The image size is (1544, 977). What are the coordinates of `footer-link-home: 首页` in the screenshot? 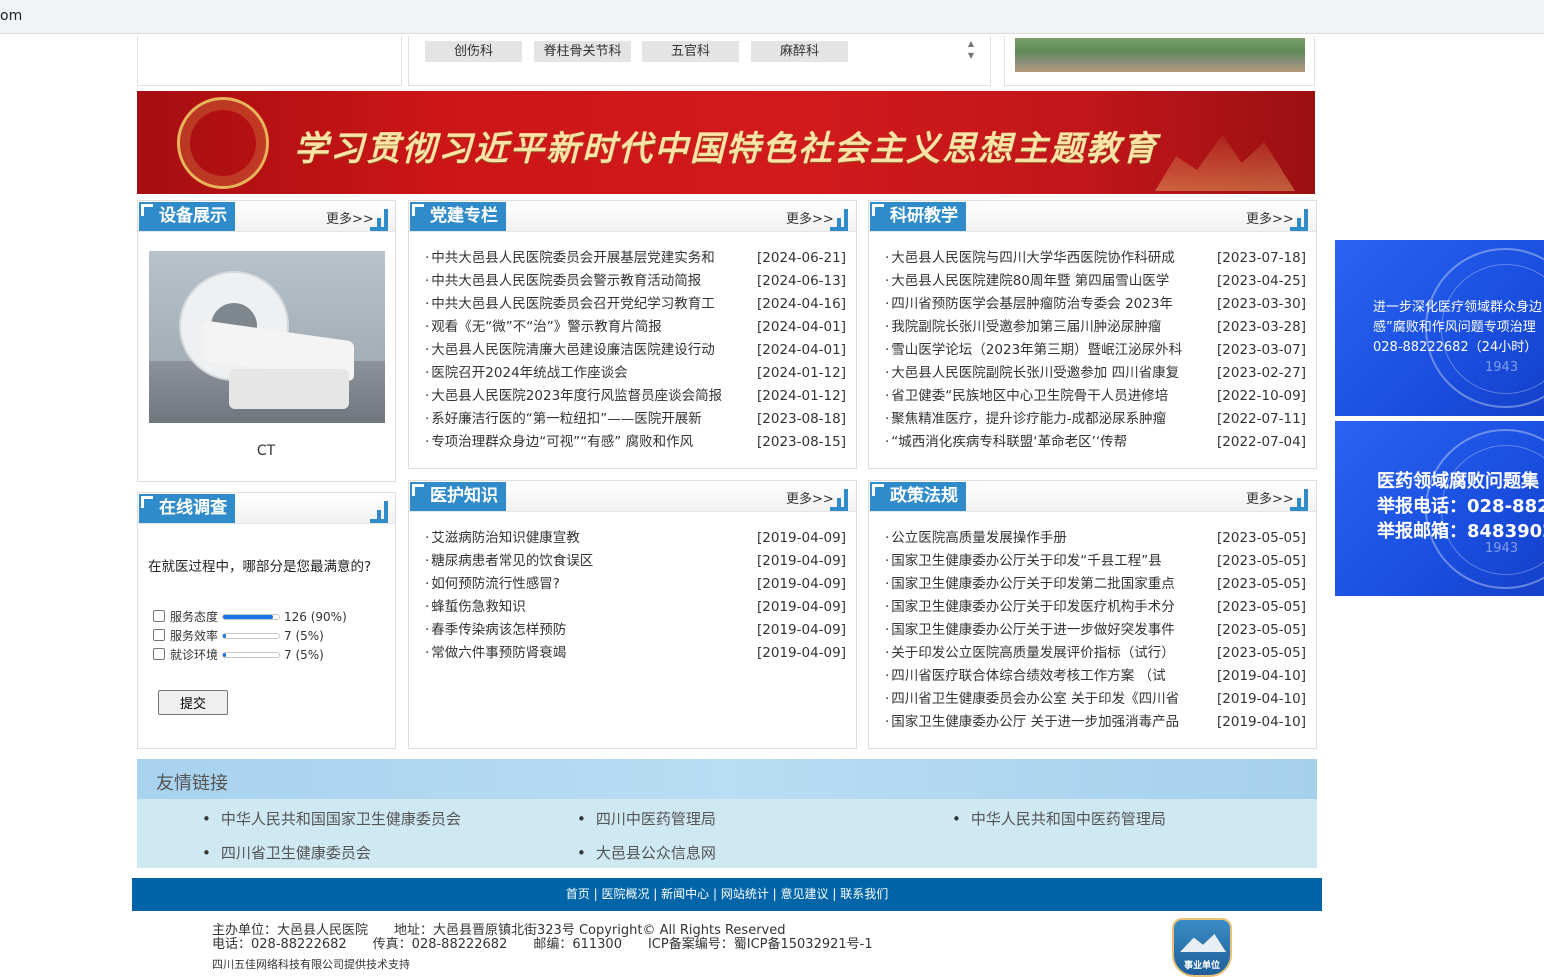 It's located at (578, 894).